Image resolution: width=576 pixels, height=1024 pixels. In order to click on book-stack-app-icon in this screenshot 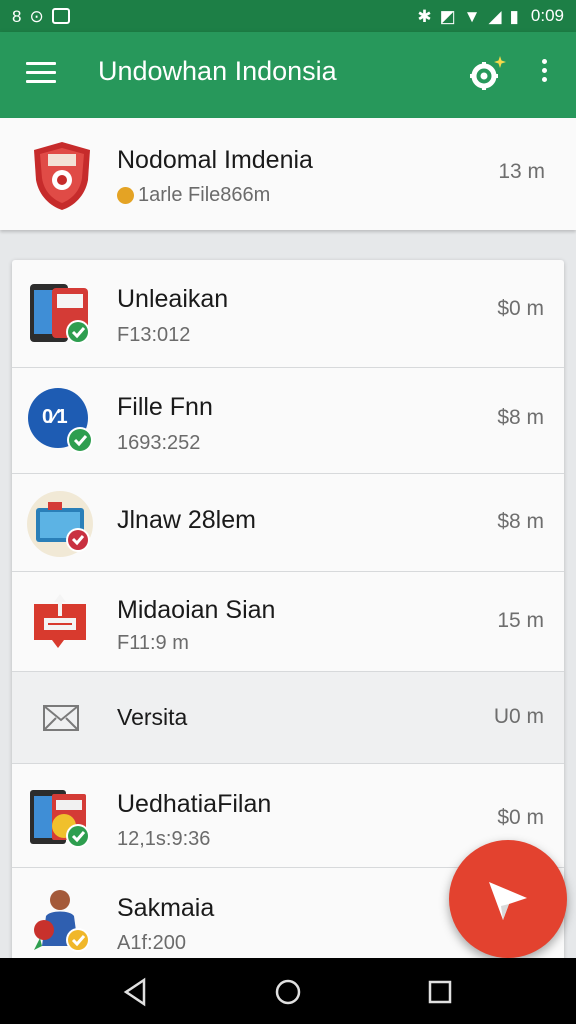, I will do `click(60, 819)`.